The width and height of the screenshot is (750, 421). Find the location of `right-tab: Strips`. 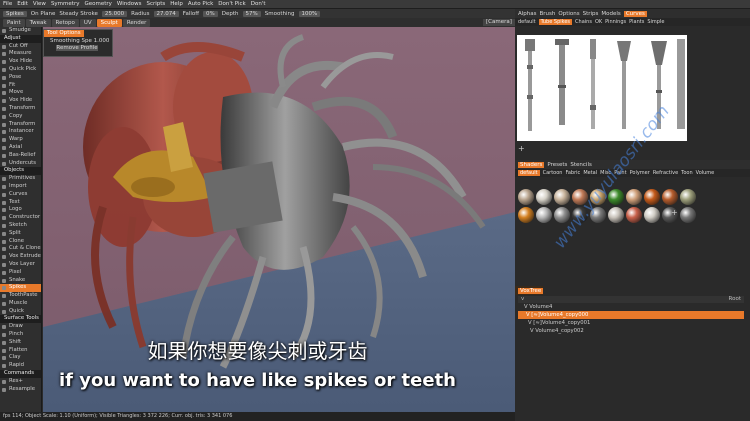

right-tab: Strips is located at coordinates (591, 14).